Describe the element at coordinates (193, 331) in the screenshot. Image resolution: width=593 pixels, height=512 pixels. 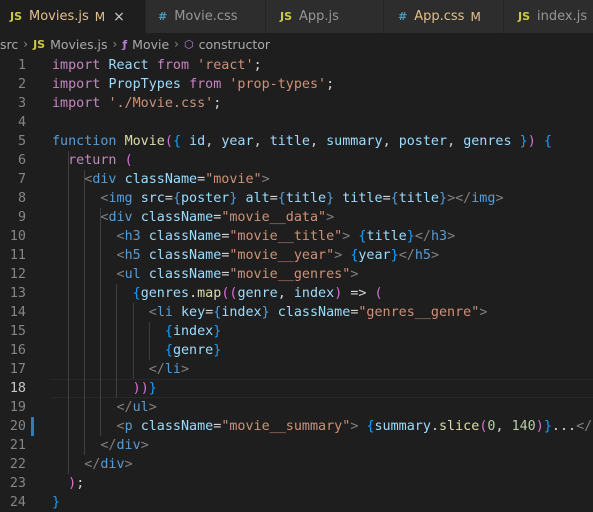
I see `code-text: {index}` at that location.